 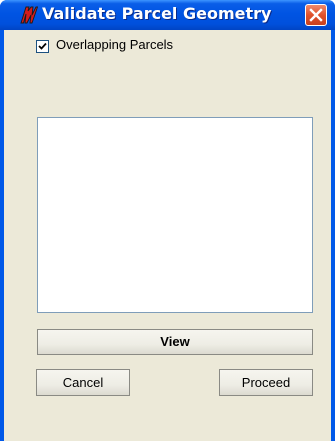 I want to click on title-bar: Validate Parcel Geometry, so click(x=167, y=15).